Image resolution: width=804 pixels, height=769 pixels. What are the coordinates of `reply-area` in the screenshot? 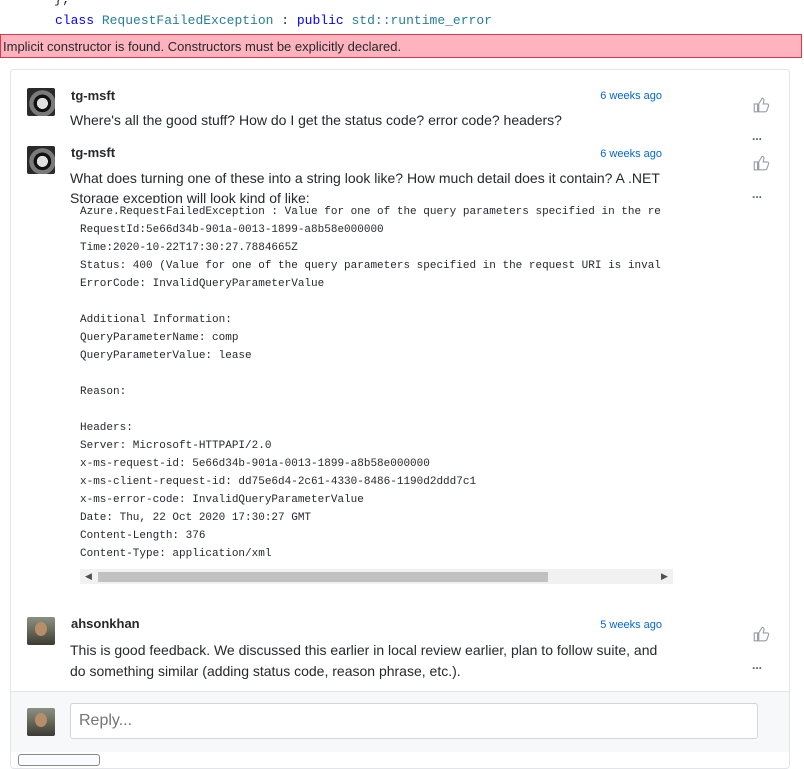 It's located at (400, 721).